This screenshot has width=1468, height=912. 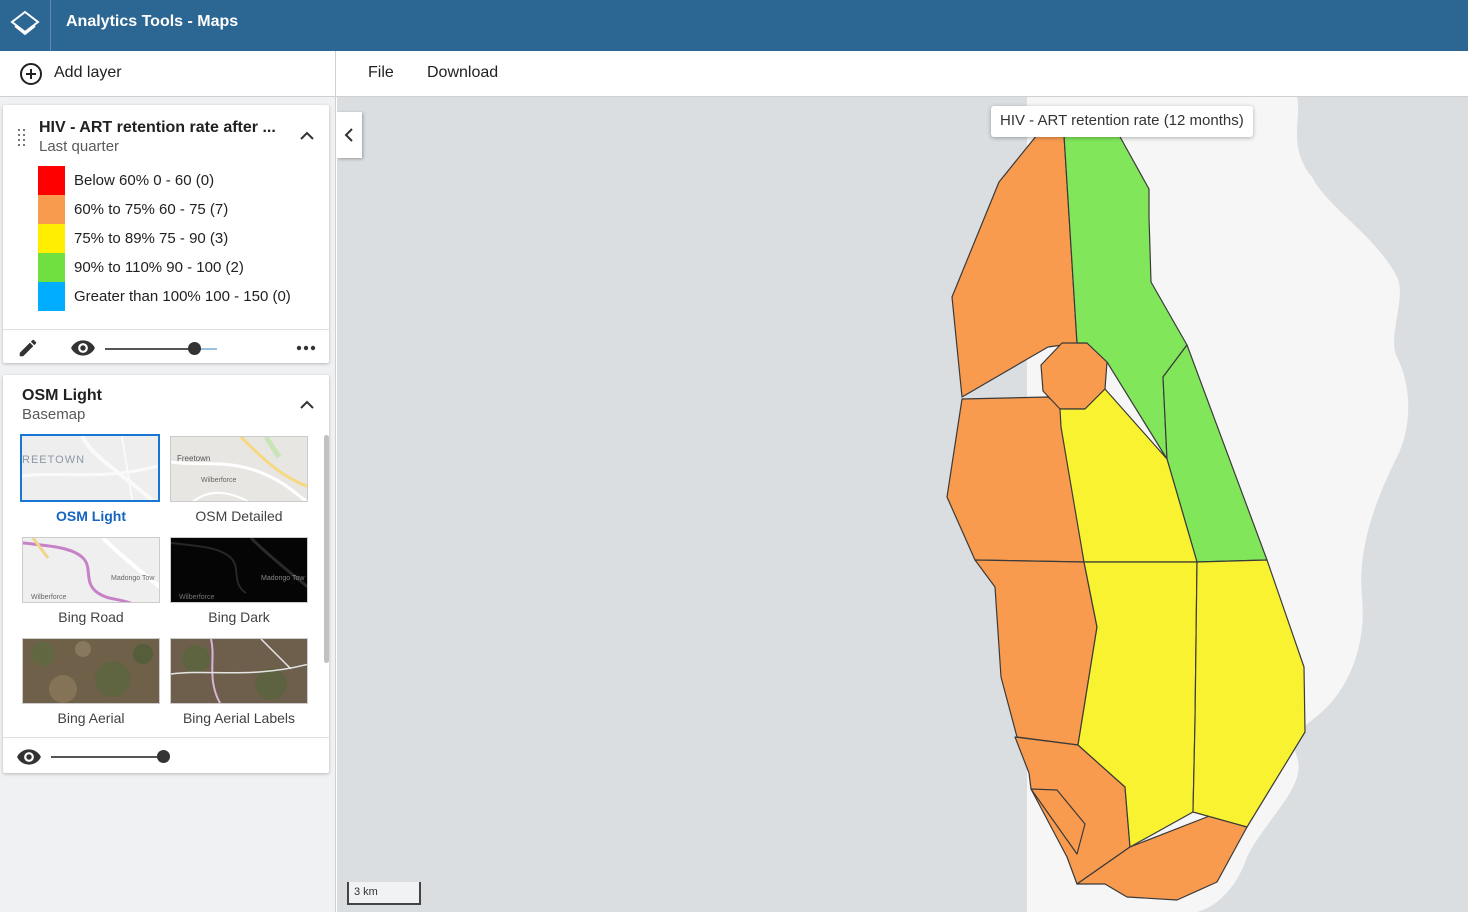 What do you see at coordinates (182, 296) in the screenshot?
I see `legend-label: Greater than 100% 100 - 150 (0)` at bounding box center [182, 296].